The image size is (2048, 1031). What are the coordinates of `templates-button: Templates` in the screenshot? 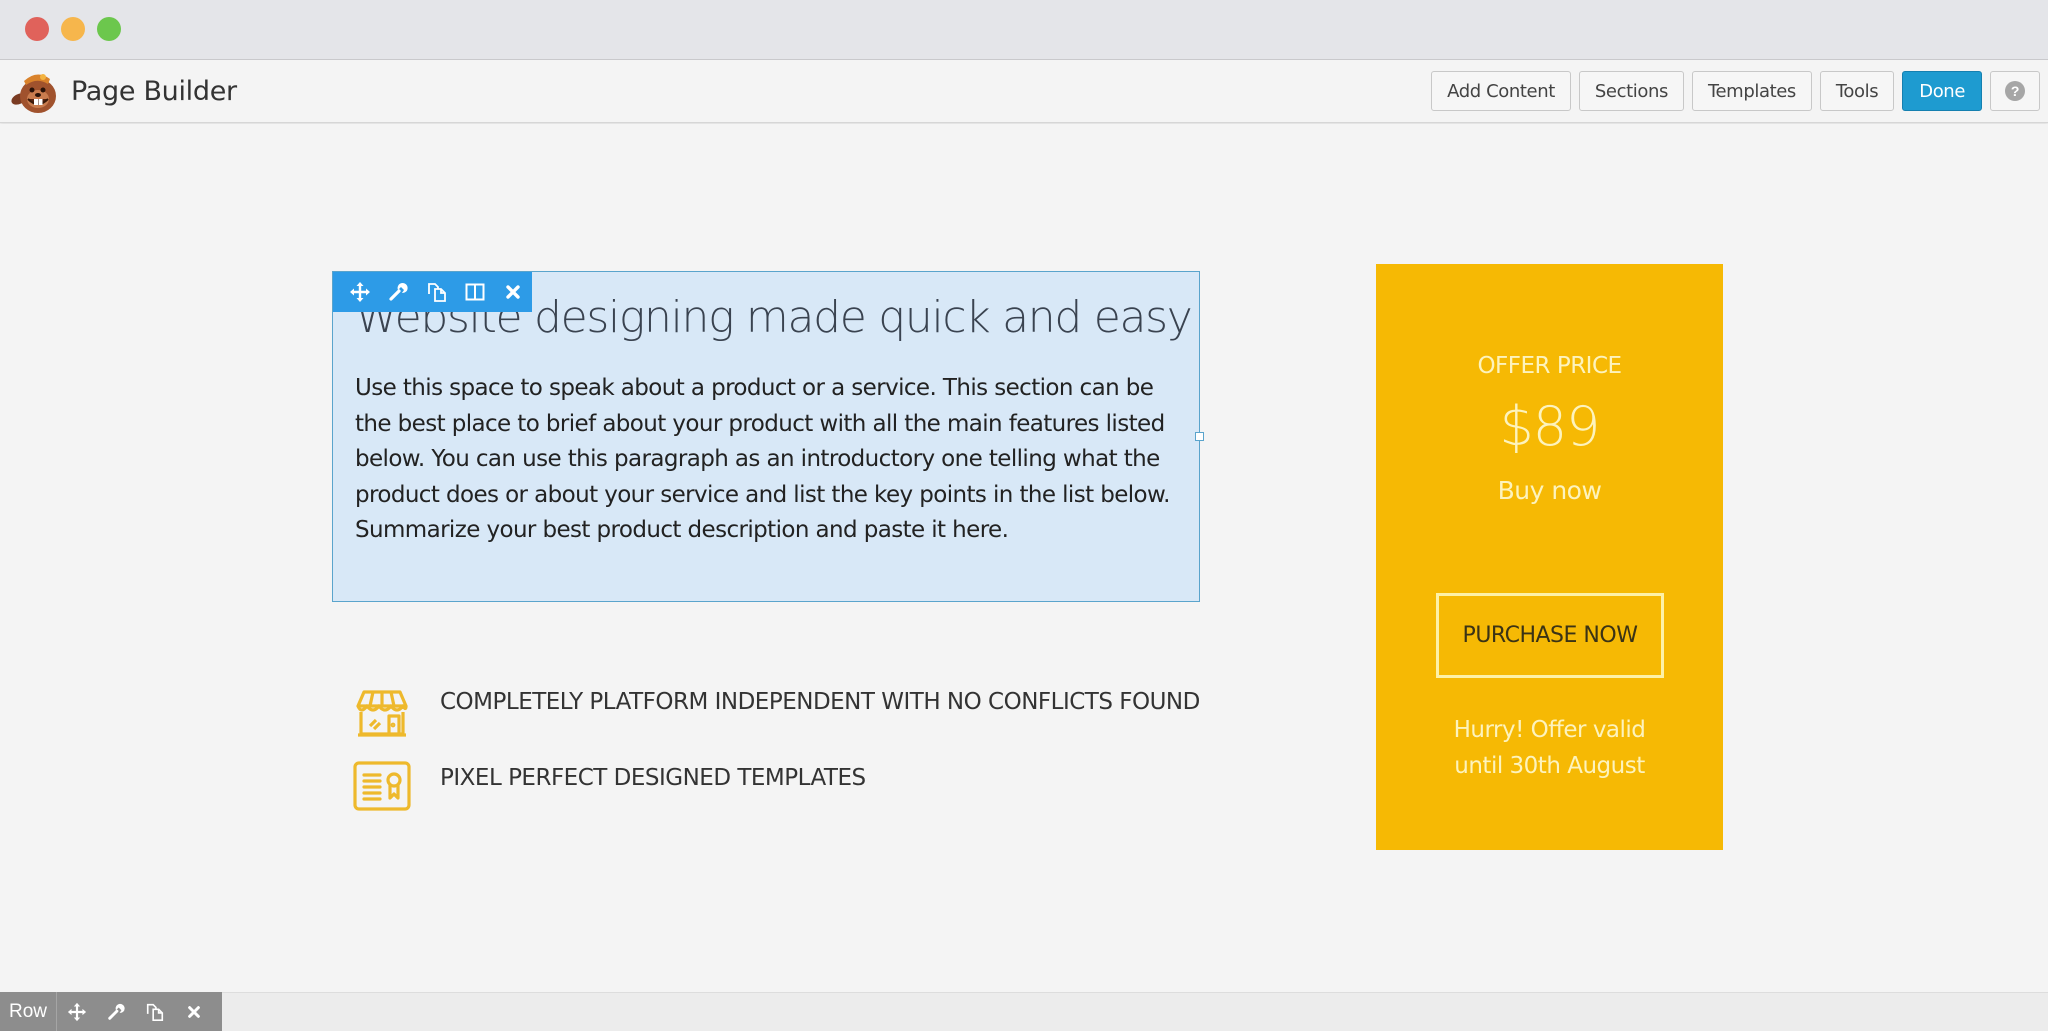 It's located at (1751, 91).